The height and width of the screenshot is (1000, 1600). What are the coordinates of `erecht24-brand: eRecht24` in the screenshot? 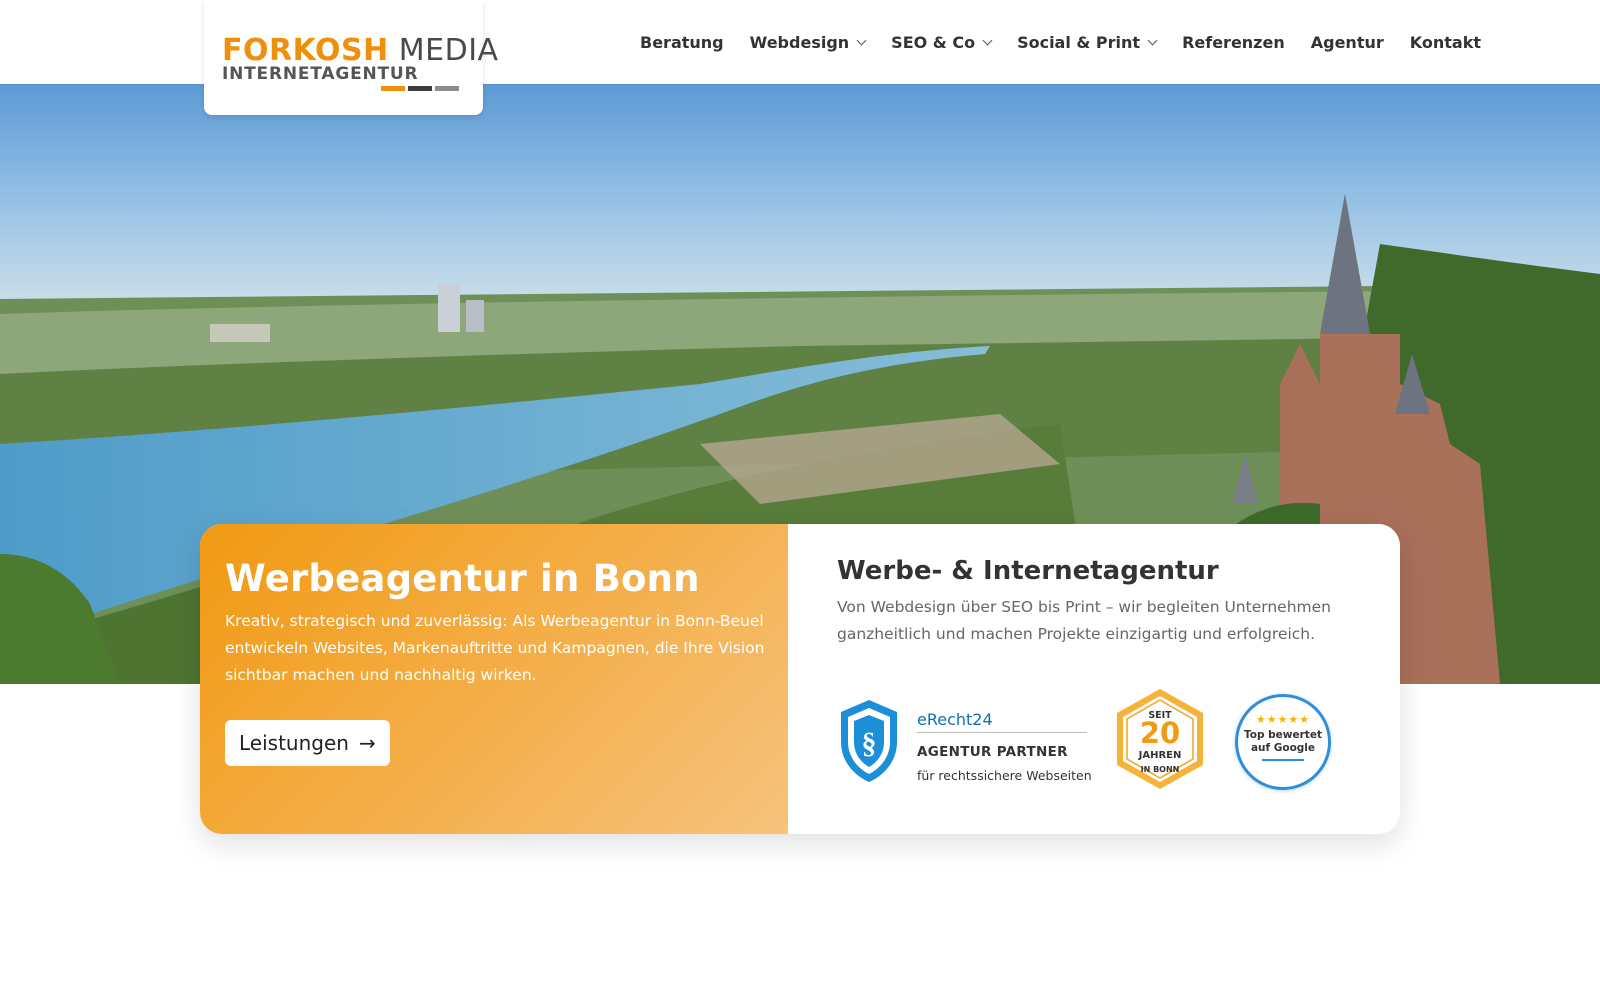 It's located at (955, 719).